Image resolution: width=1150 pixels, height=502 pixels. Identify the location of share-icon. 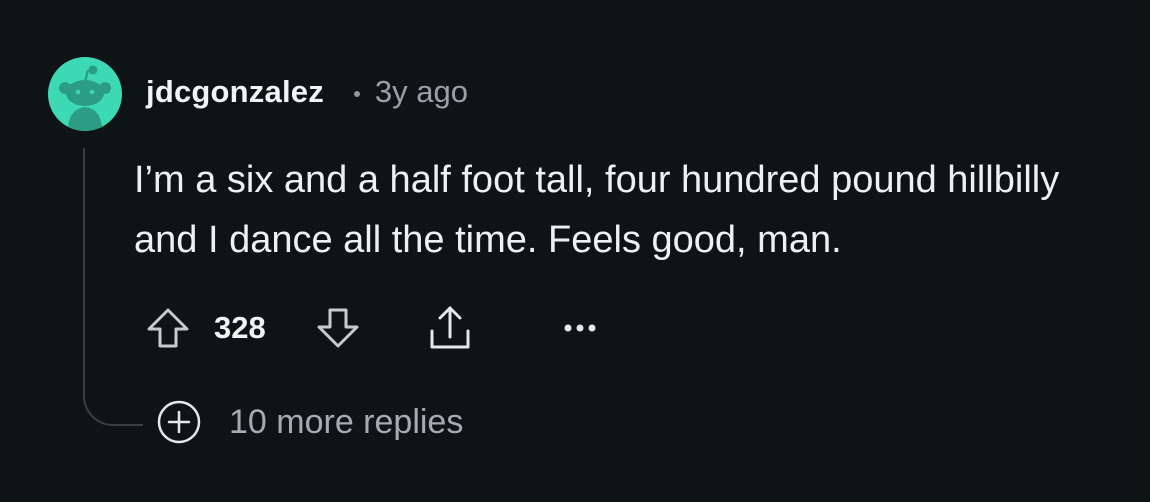
(450, 327).